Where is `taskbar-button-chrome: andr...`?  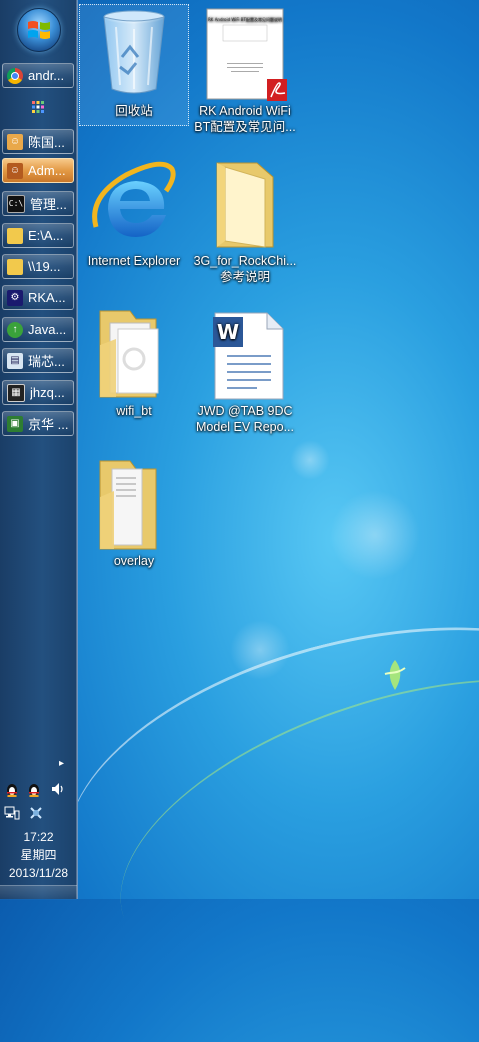 taskbar-button-chrome: andr... is located at coordinates (38, 75).